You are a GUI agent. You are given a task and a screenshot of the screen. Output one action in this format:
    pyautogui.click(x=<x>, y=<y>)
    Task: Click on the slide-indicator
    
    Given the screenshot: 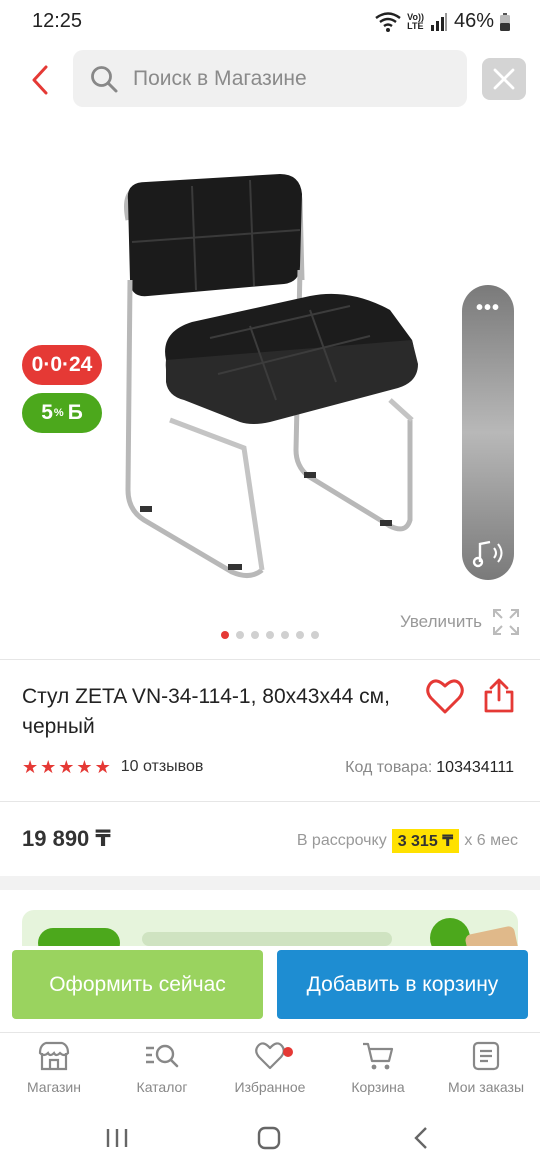 What is the action you would take?
    pyautogui.click(x=270, y=635)
    